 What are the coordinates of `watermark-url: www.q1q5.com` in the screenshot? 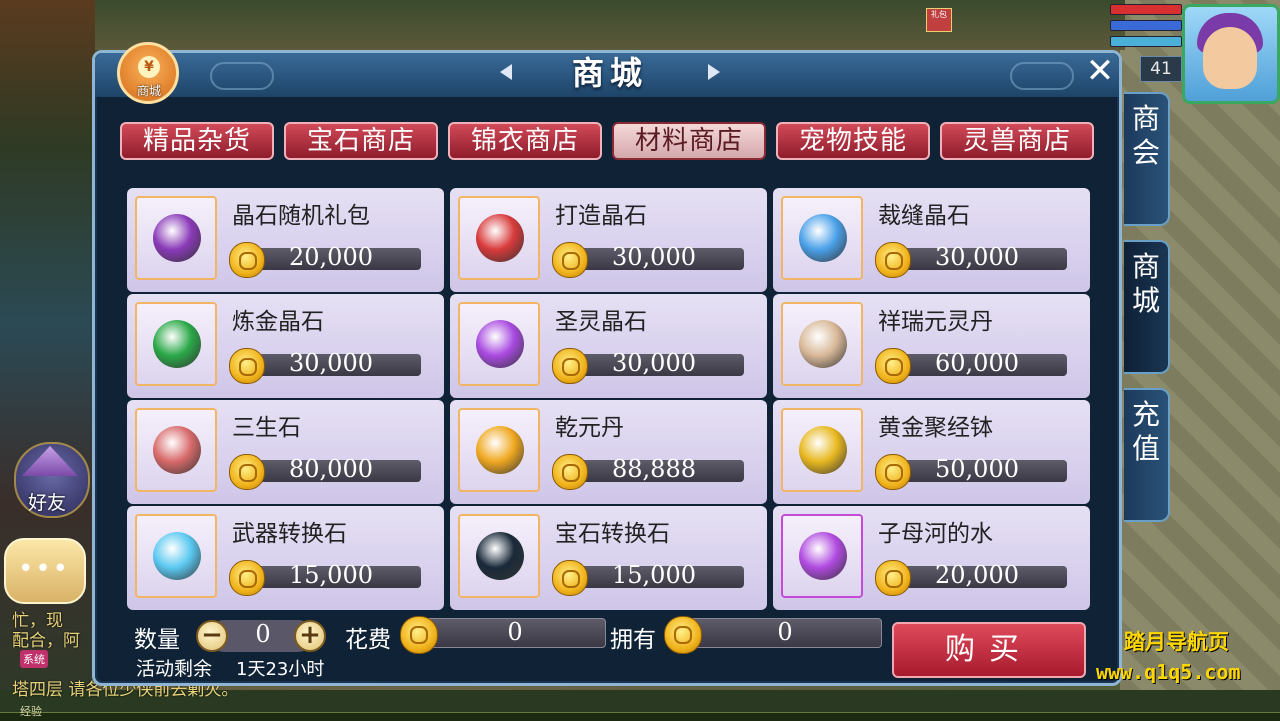 It's located at (1168, 672).